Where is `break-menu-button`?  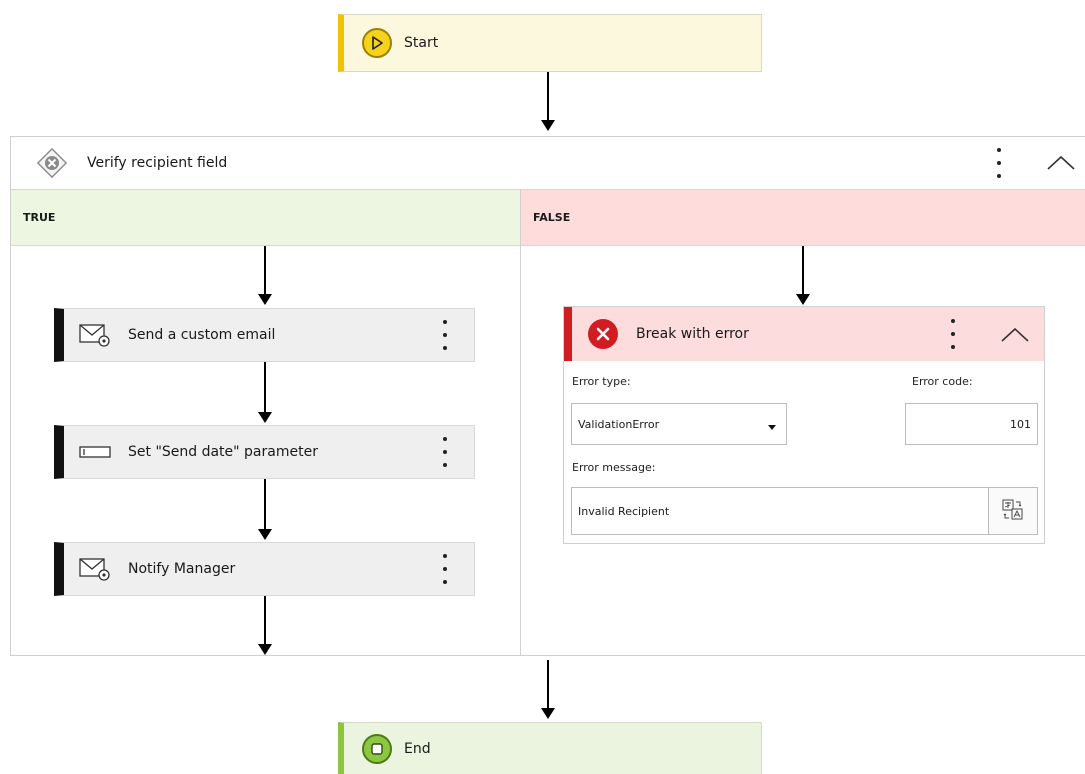
break-menu-button is located at coordinates (953, 334).